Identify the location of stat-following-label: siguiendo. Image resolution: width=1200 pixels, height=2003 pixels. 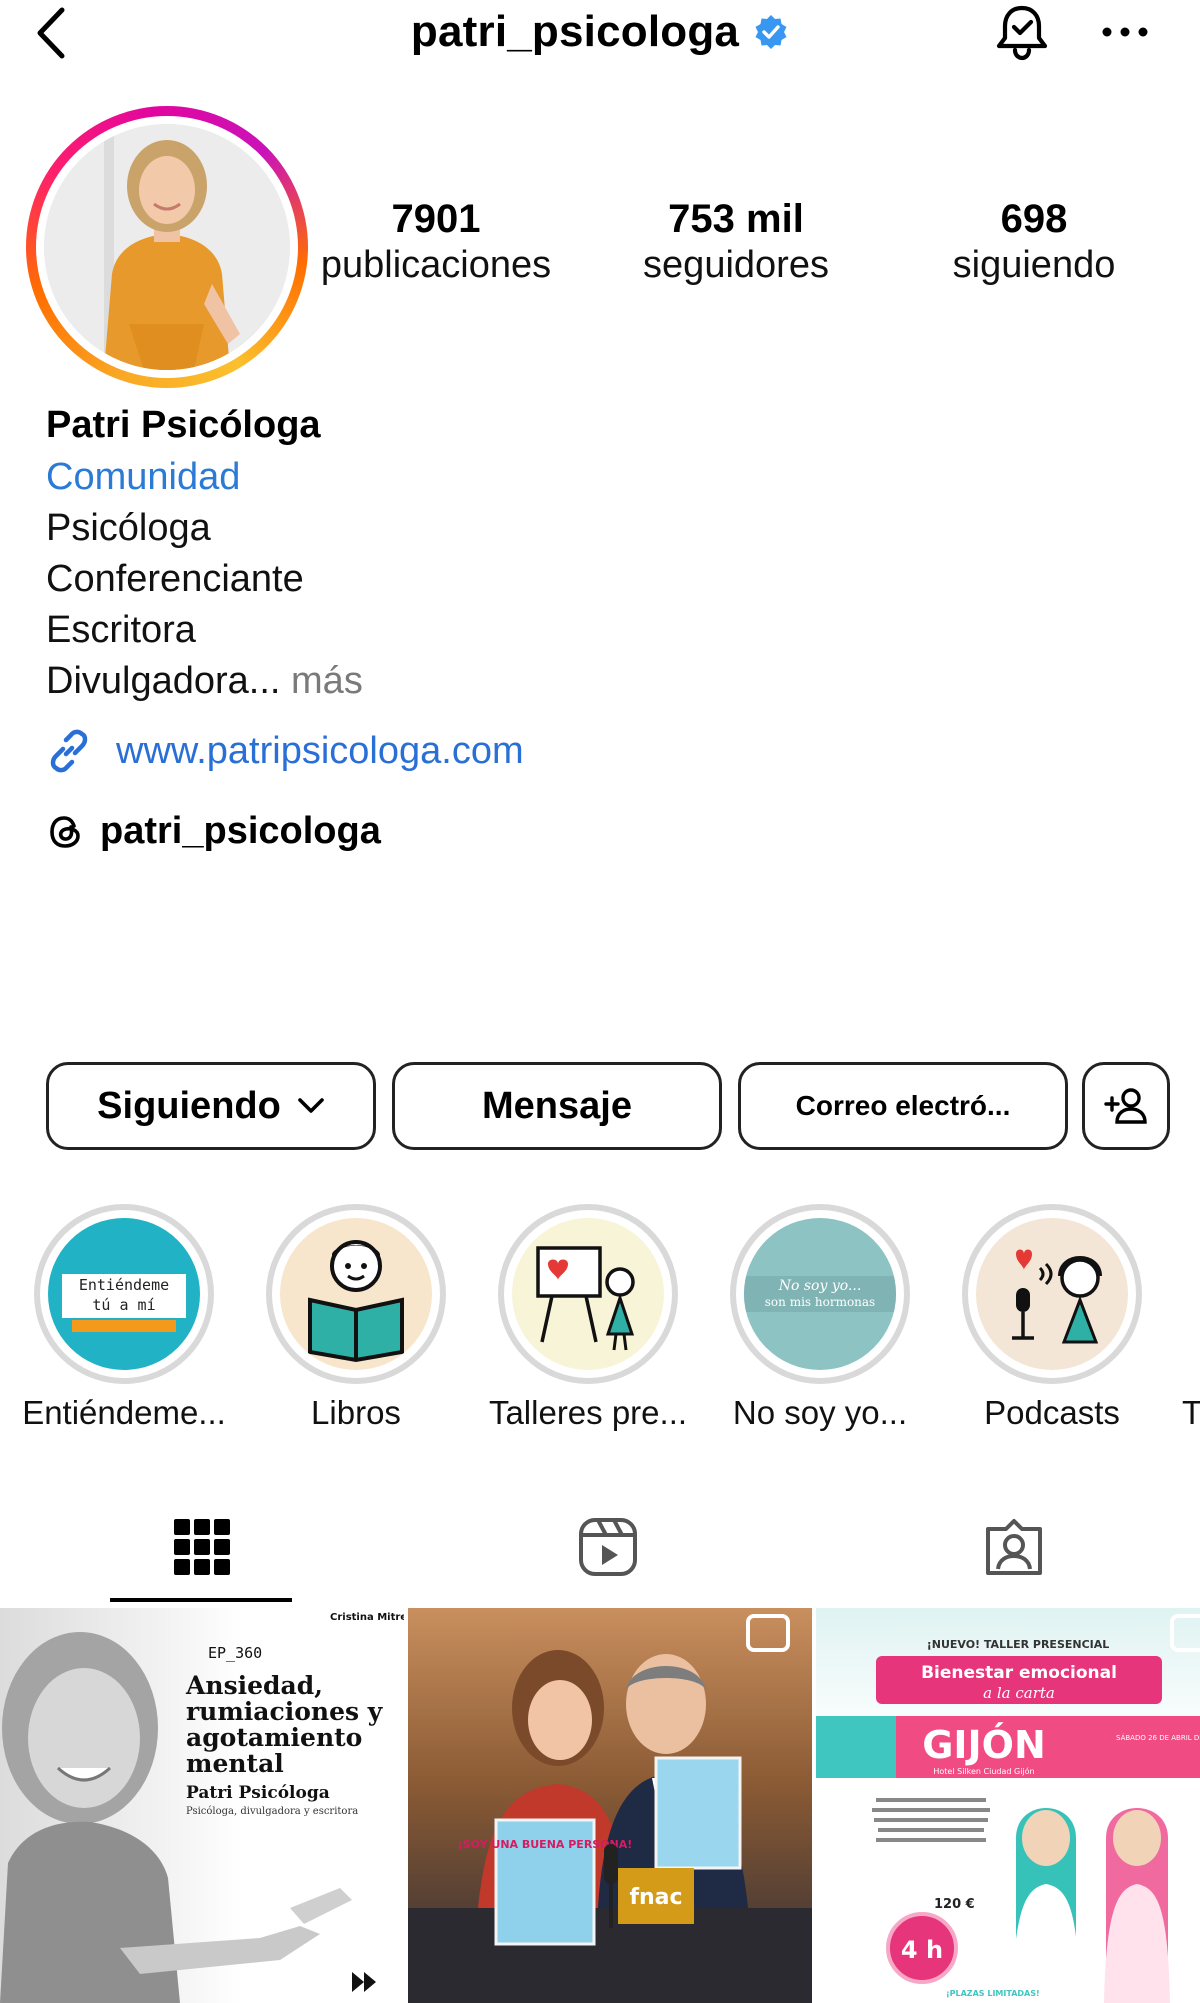
(1034, 265).